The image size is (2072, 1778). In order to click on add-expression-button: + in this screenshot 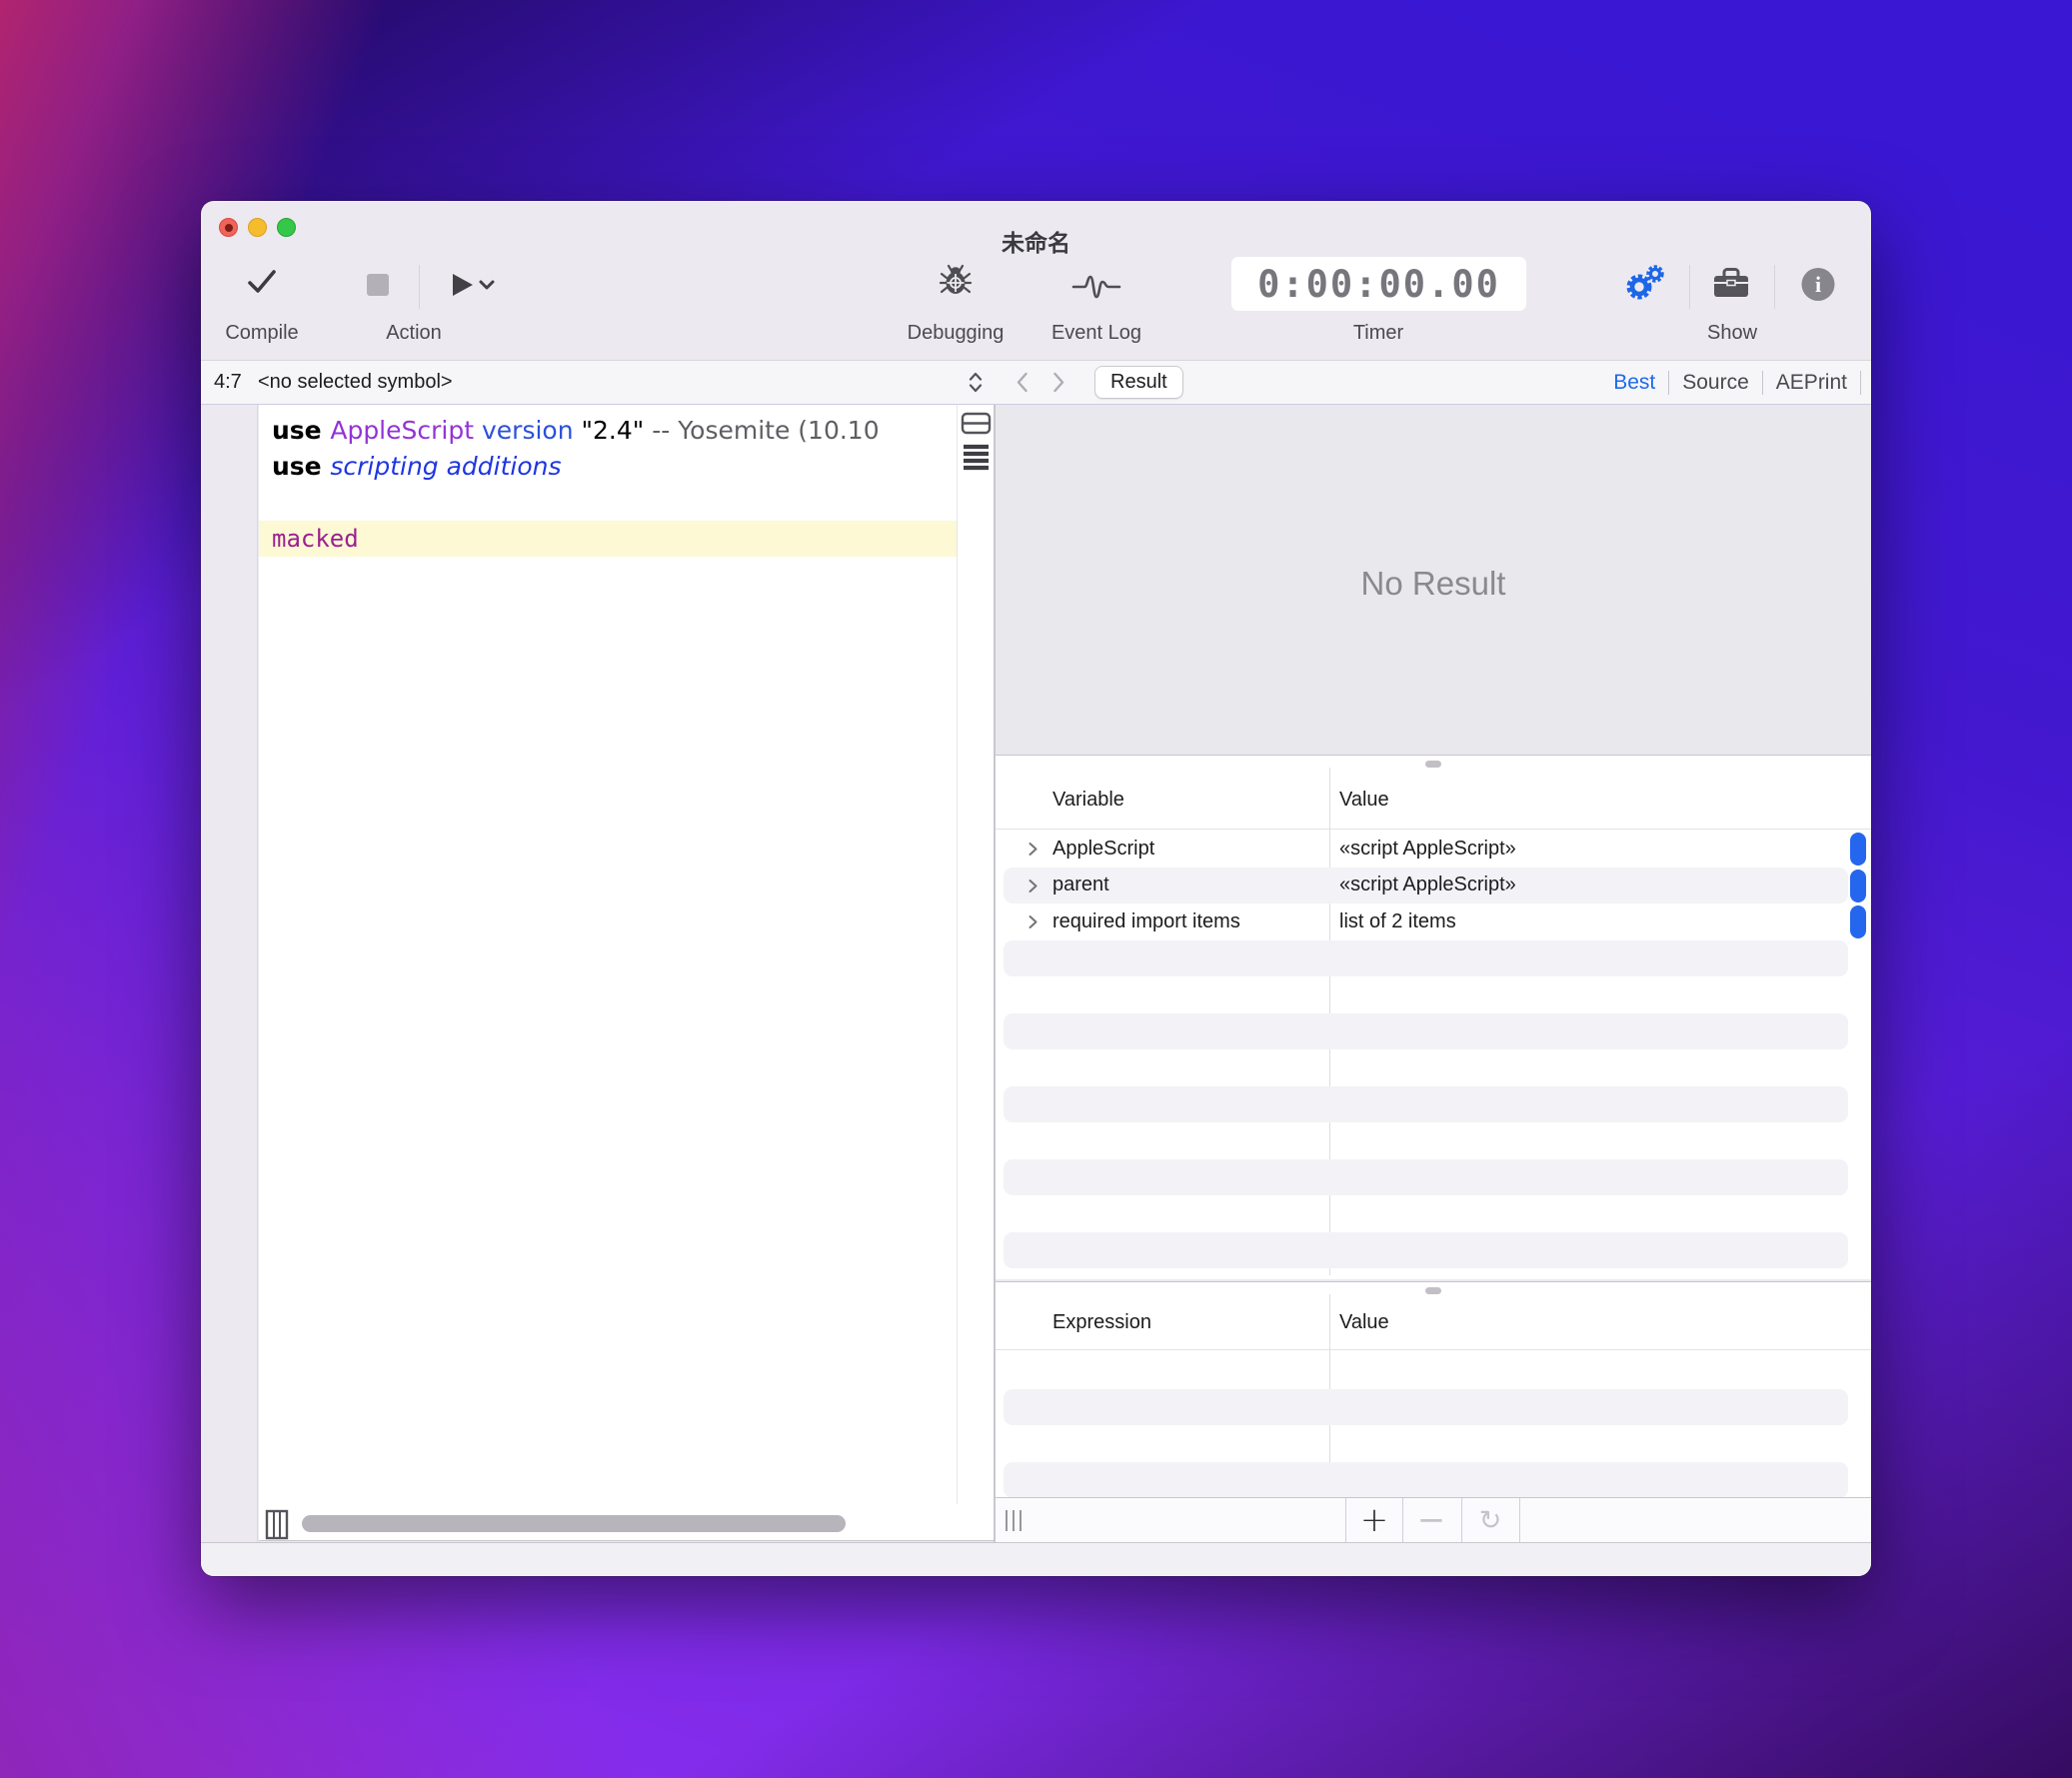, I will do `click(1374, 1520)`.